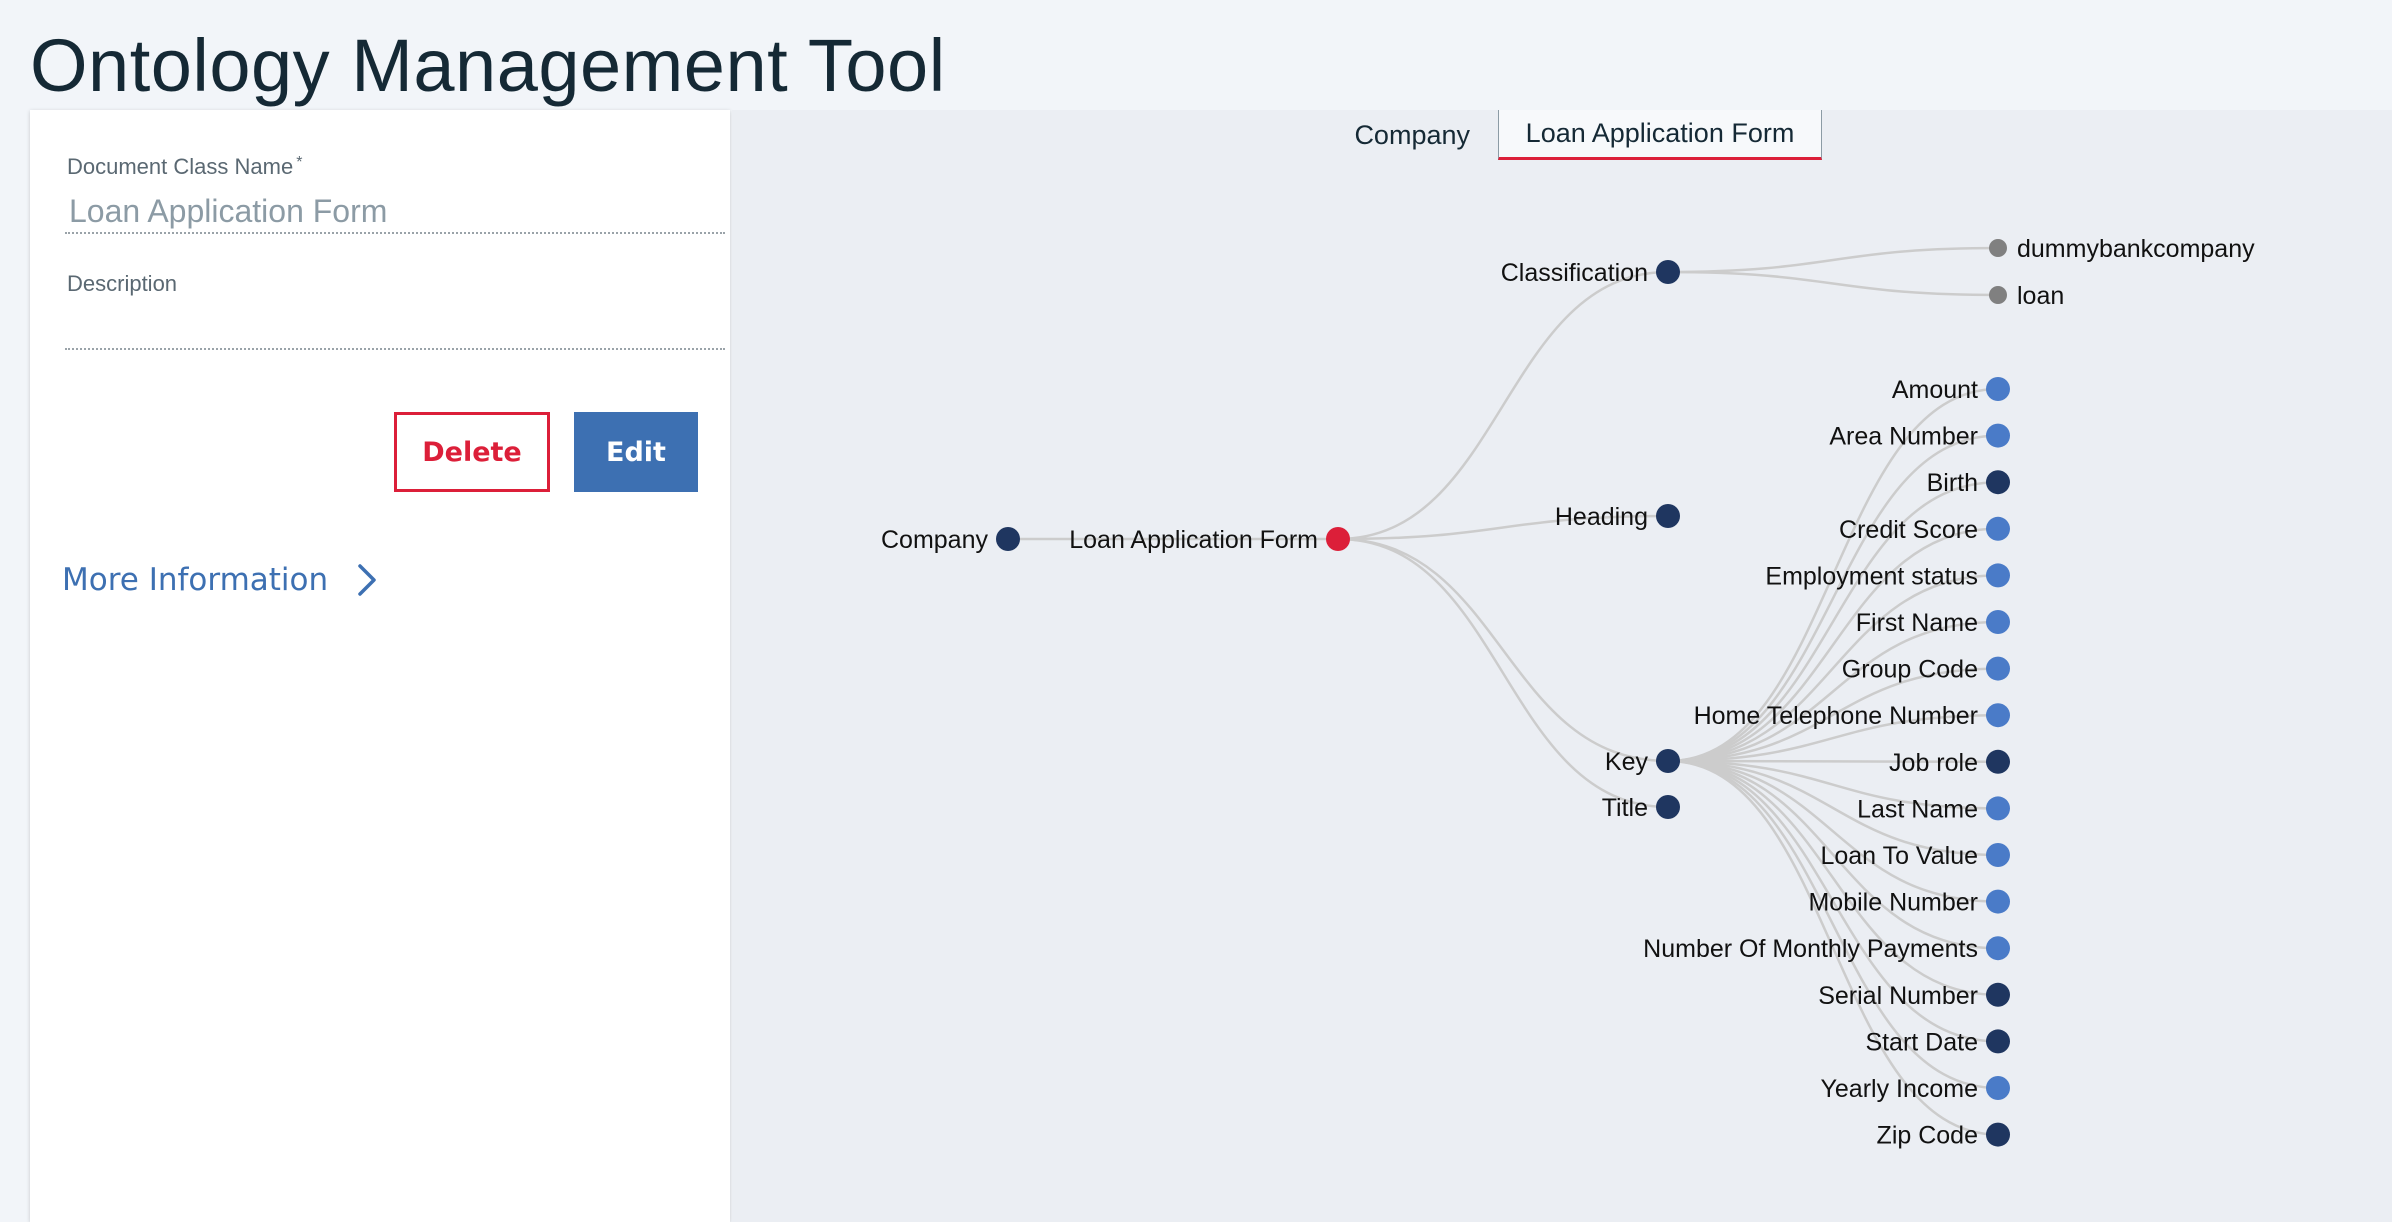  Describe the element at coordinates (1899, 856) in the screenshot. I see `tree-node-label: Loan To Value` at that location.